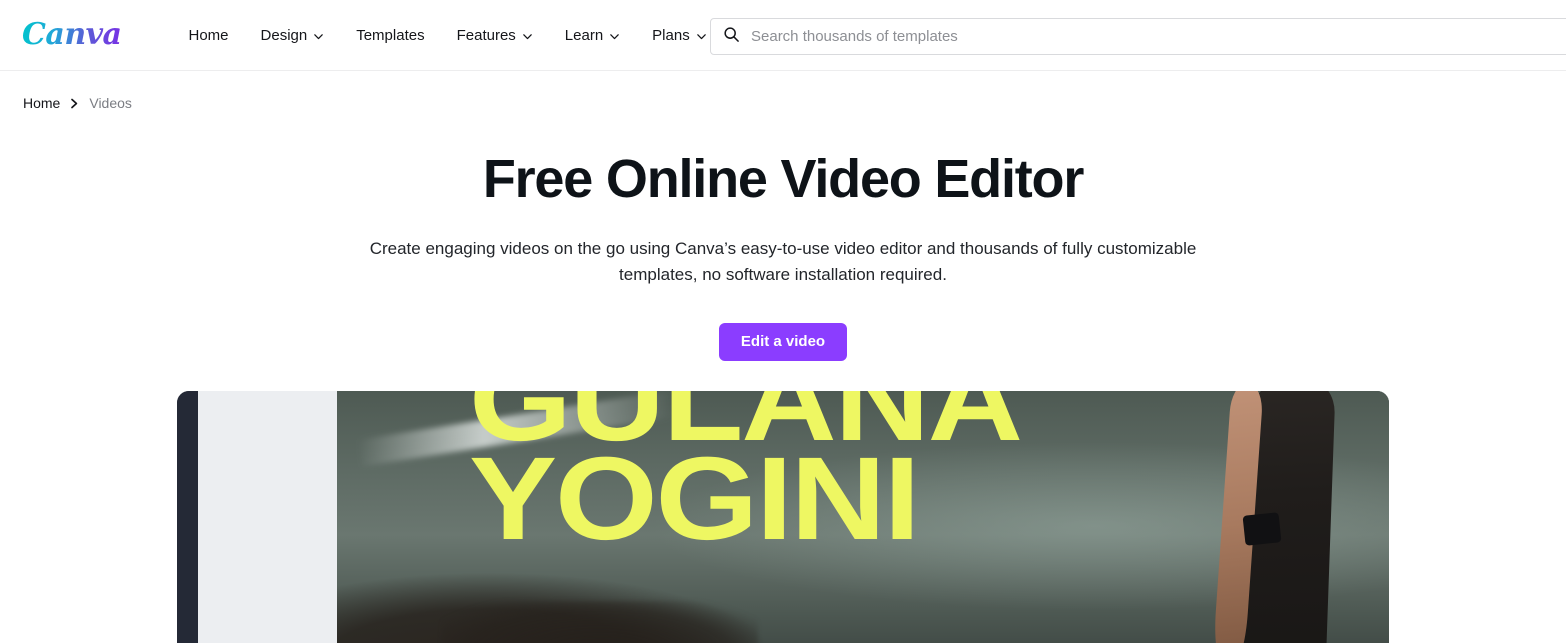 The image size is (1566, 643). I want to click on nav-item-home: Home, so click(209, 35).